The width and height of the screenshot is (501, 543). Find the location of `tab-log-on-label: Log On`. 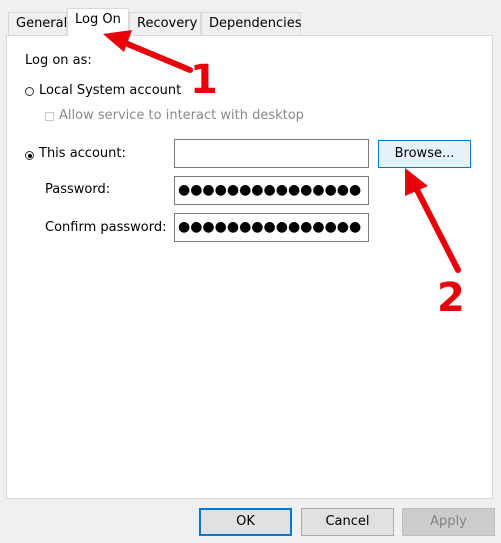

tab-log-on-label: Log On is located at coordinates (98, 19).